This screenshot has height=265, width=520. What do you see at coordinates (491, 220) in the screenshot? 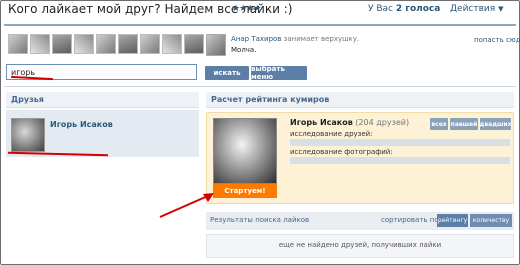
I see `sort-by-count-button: количеству` at bounding box center [491, 220].